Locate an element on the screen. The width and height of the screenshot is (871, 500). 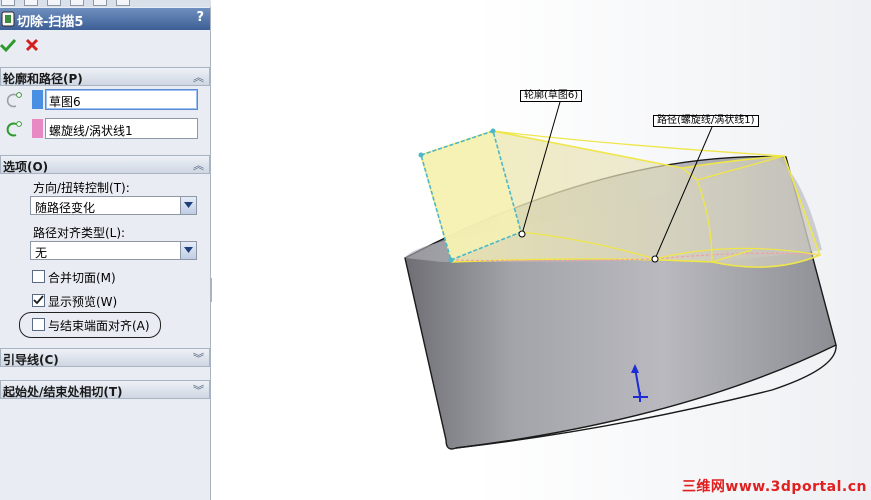
profile-callout: 轮廓(草图6) is located at coordinates (551, 96).